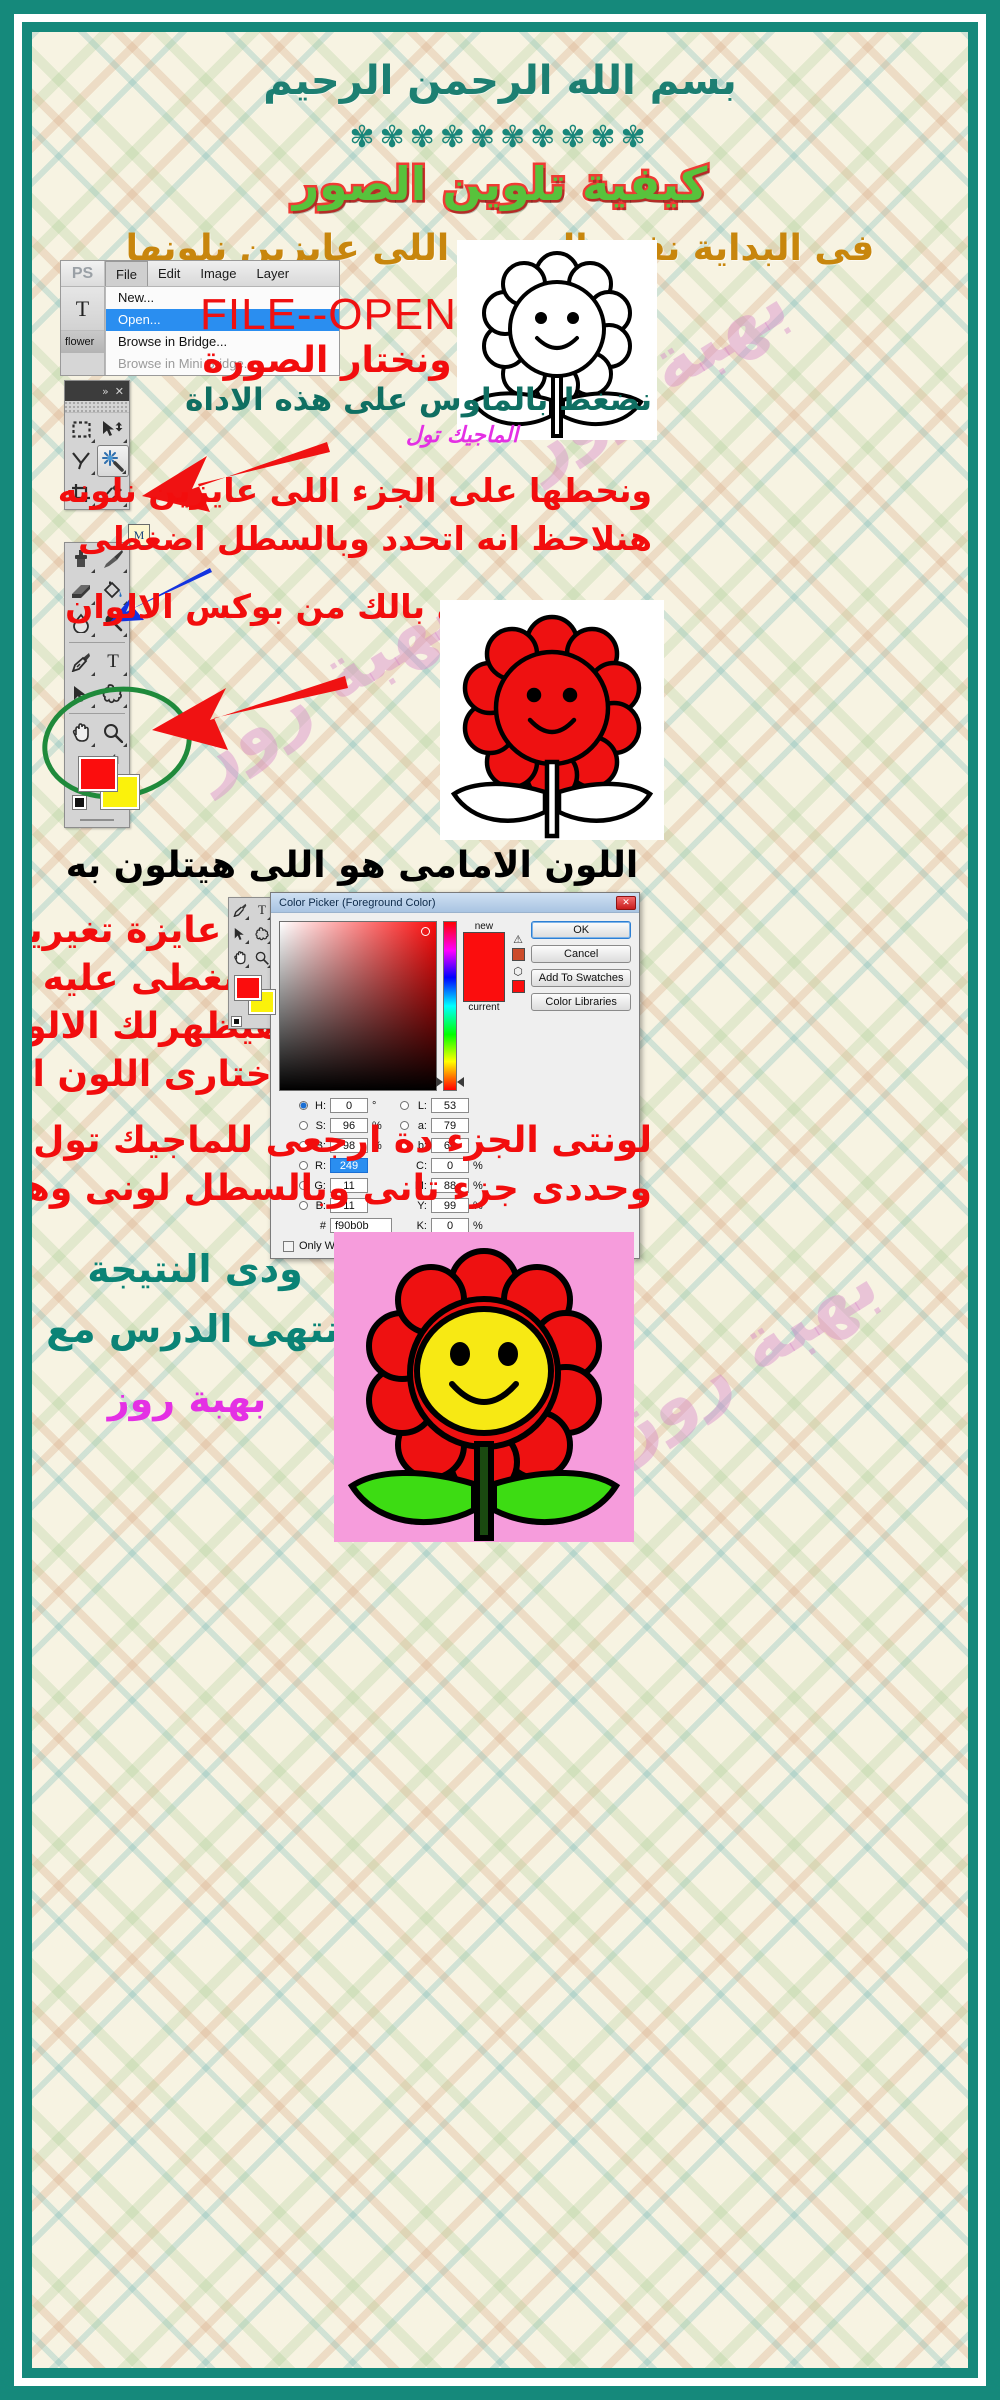 Image resolution: width=1000 pixels, height=2400 pixels. I want to click on mini-tool-strip: T, so click(252, 963).